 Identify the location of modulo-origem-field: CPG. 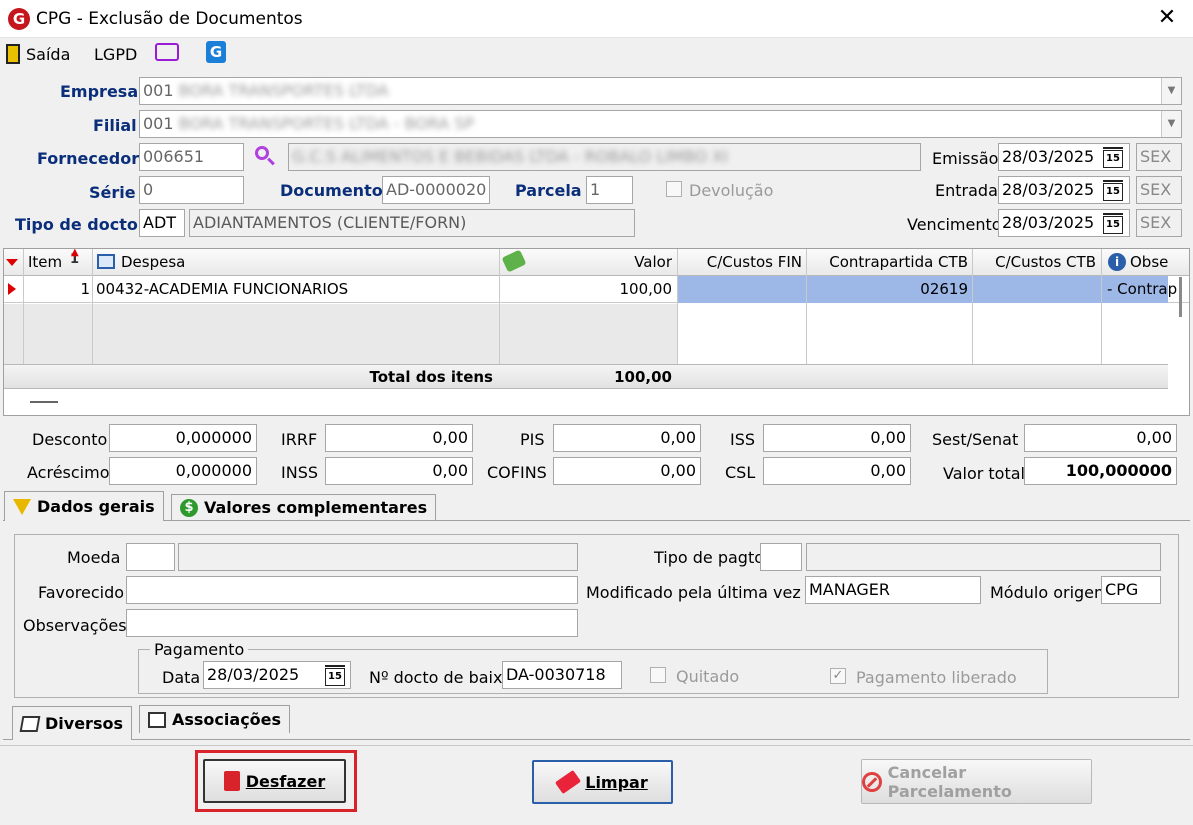
(1131, 590).